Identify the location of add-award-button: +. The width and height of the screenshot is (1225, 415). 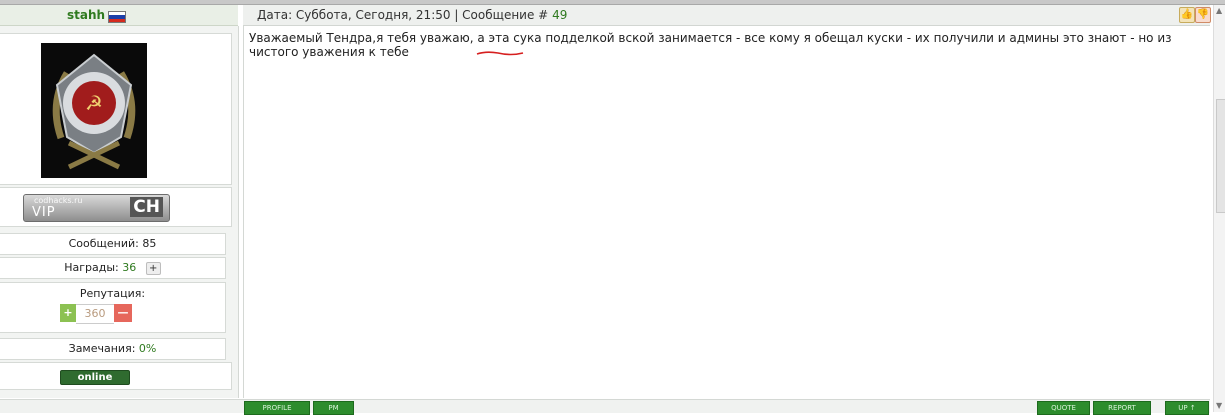
(153, 268).